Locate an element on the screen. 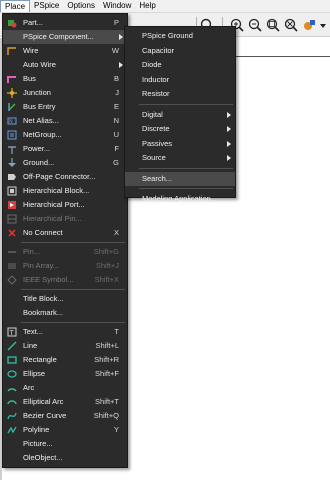 This screenshot has height=480, width=330. menu-item-label: Junction is located at coordinates (37, 92).